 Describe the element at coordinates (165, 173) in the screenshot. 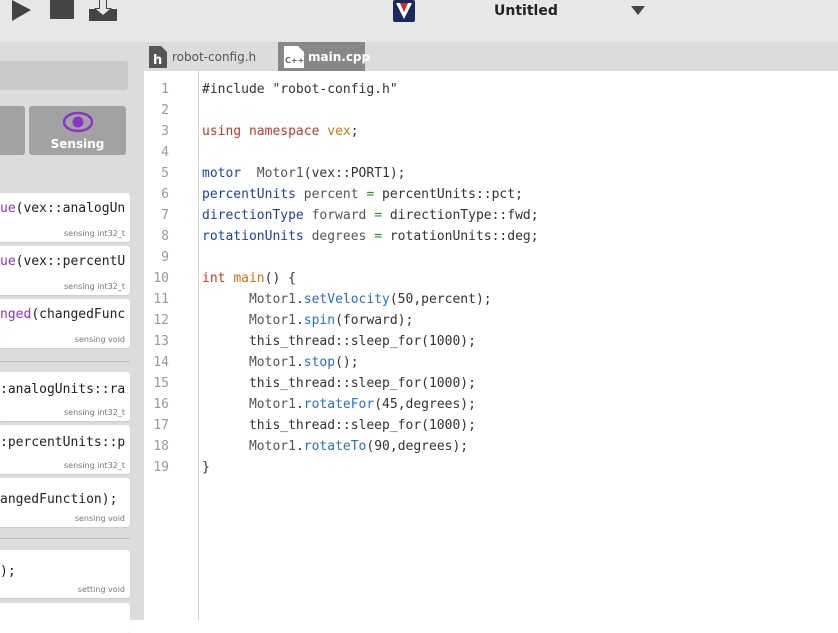

I see `line-number: 5` at that location.